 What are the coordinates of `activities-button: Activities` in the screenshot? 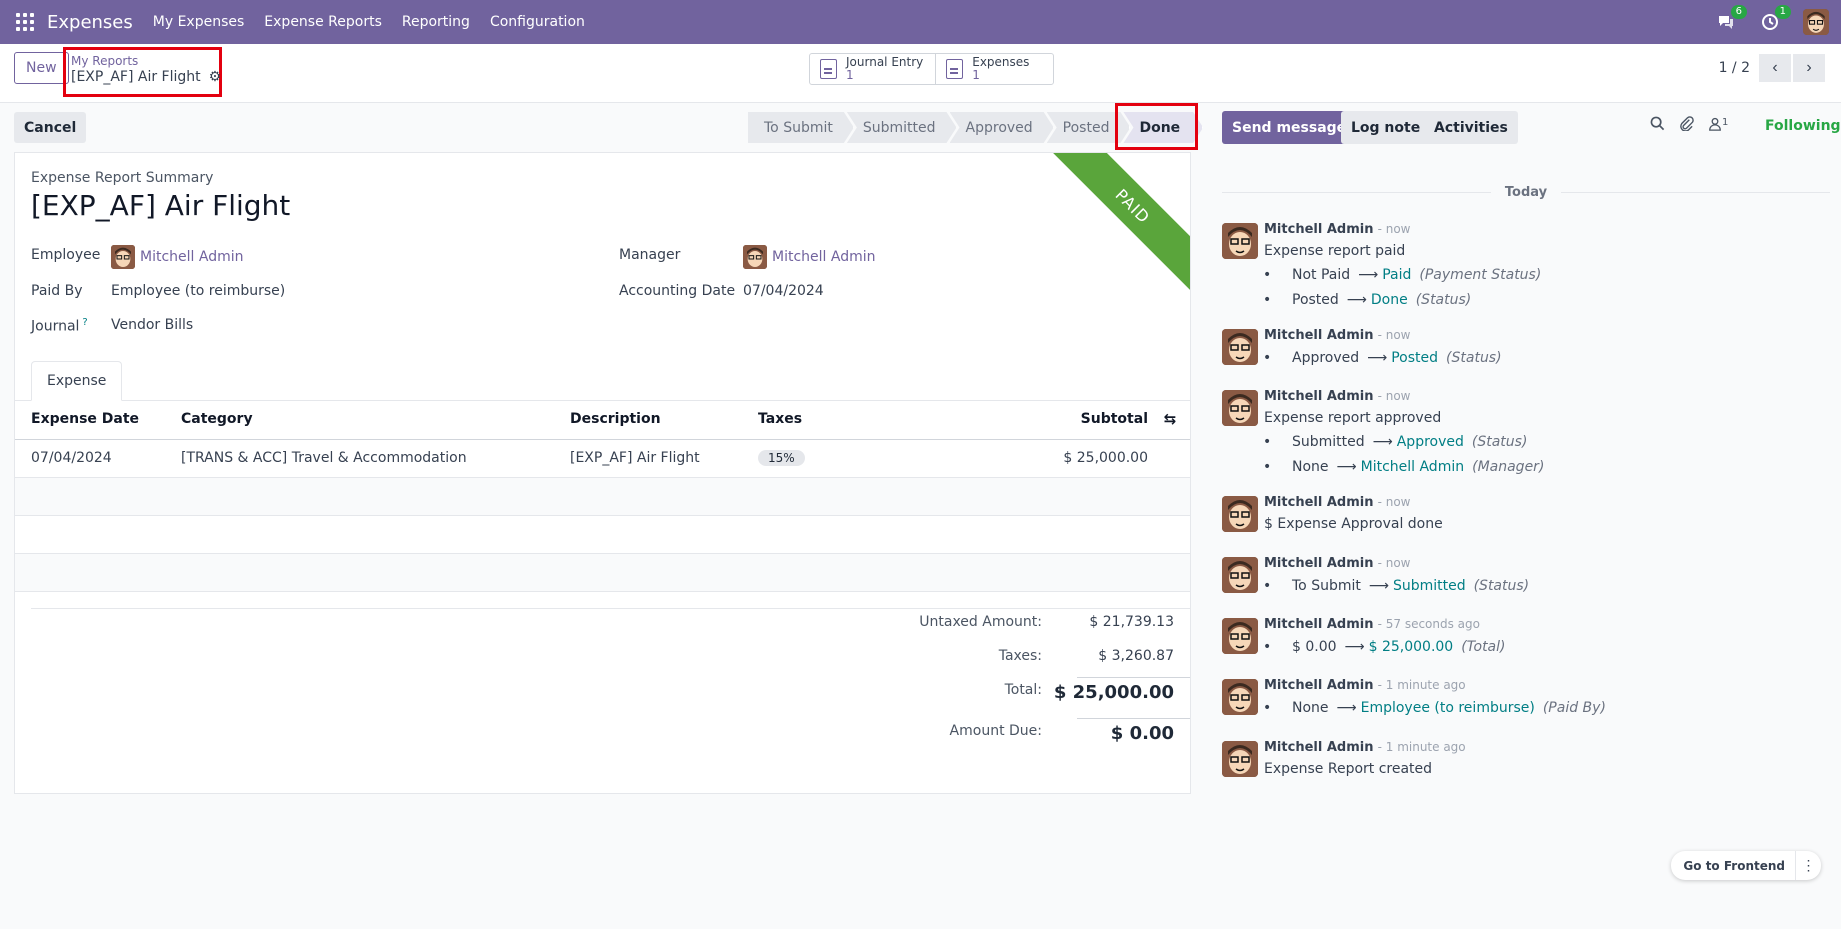 It's located at (1471, 127).